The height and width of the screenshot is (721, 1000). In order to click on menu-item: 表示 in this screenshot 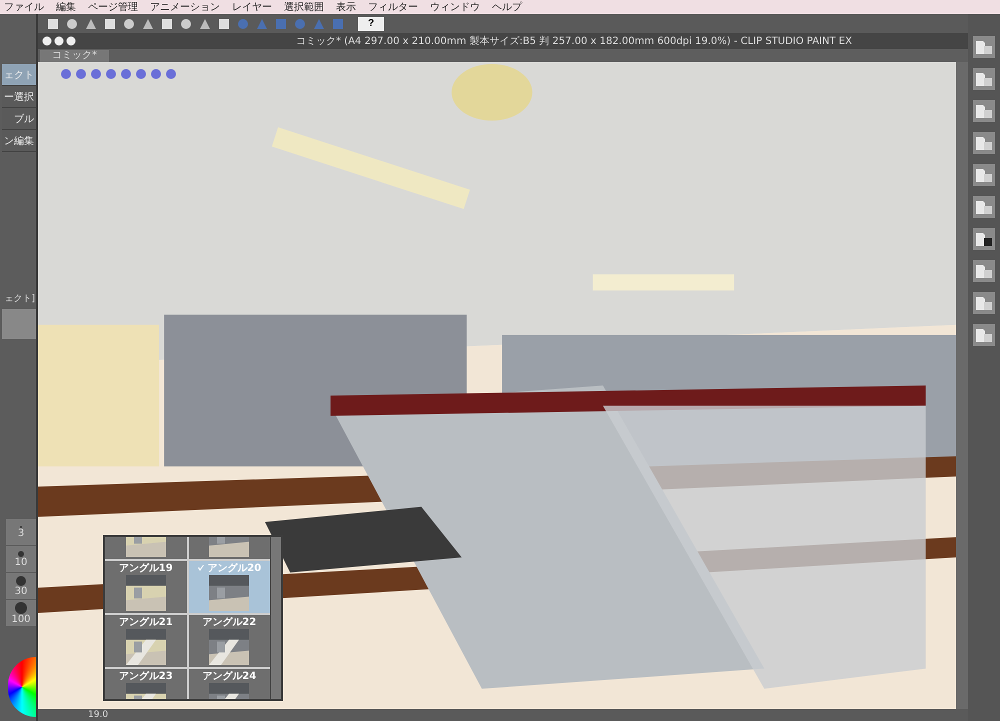, I will do `click(346, 7)`.